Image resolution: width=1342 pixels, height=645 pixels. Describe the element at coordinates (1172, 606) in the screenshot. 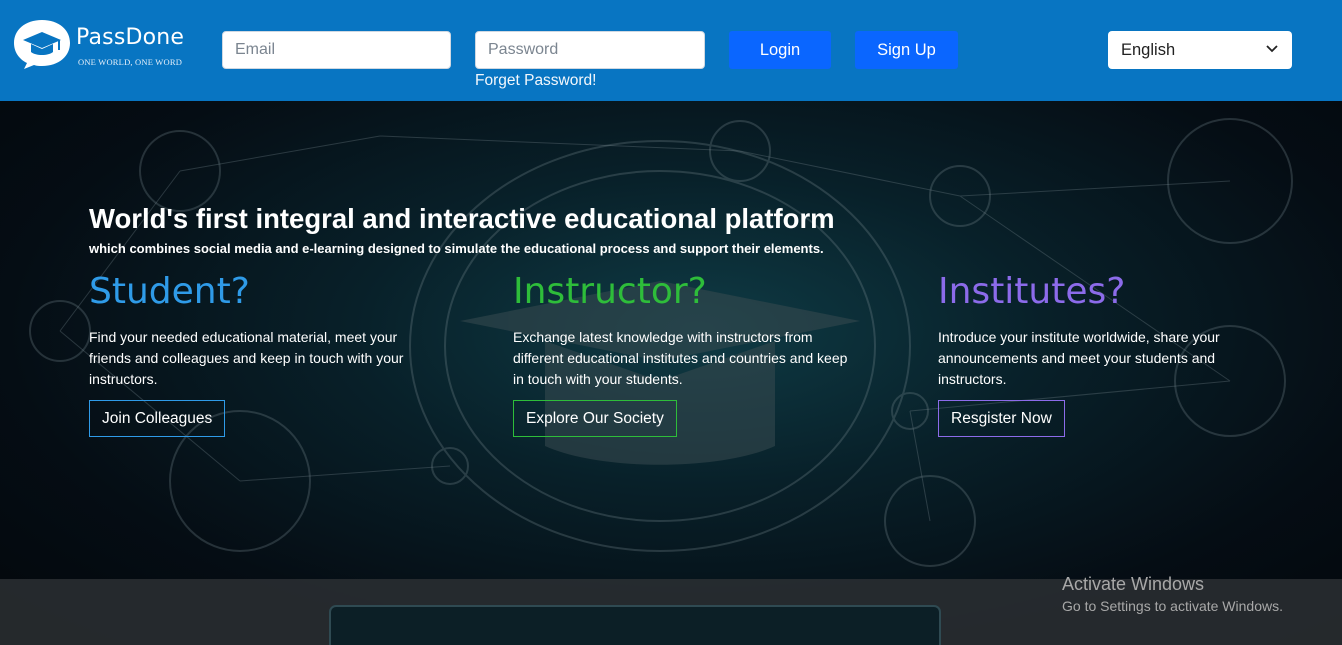

I see `watermark-subtitle: Go to Settings to activate Windows.` at that location.